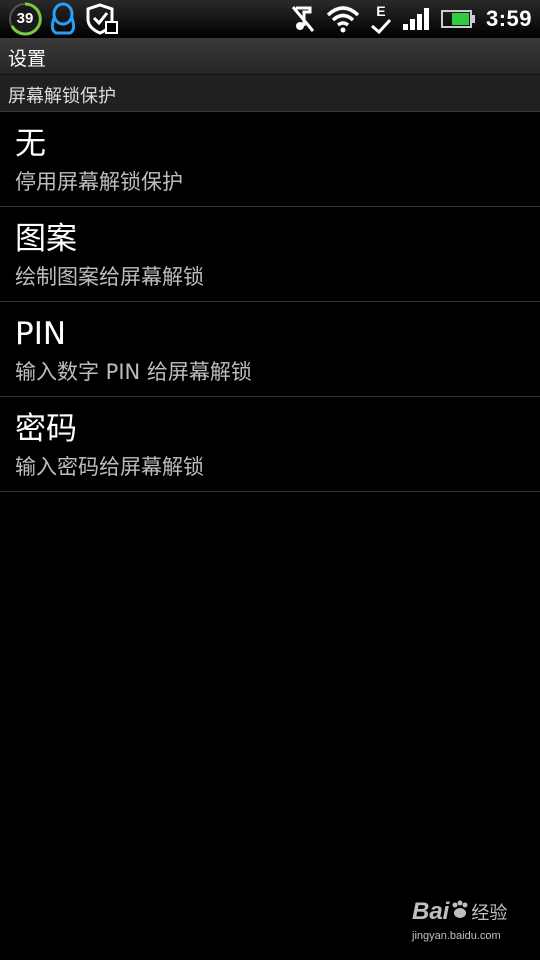  What do you see at coordinates (270, 93) in the screenshot?
I see `section-header: 屏幕解锁保护` at bounding box center [270, 93].